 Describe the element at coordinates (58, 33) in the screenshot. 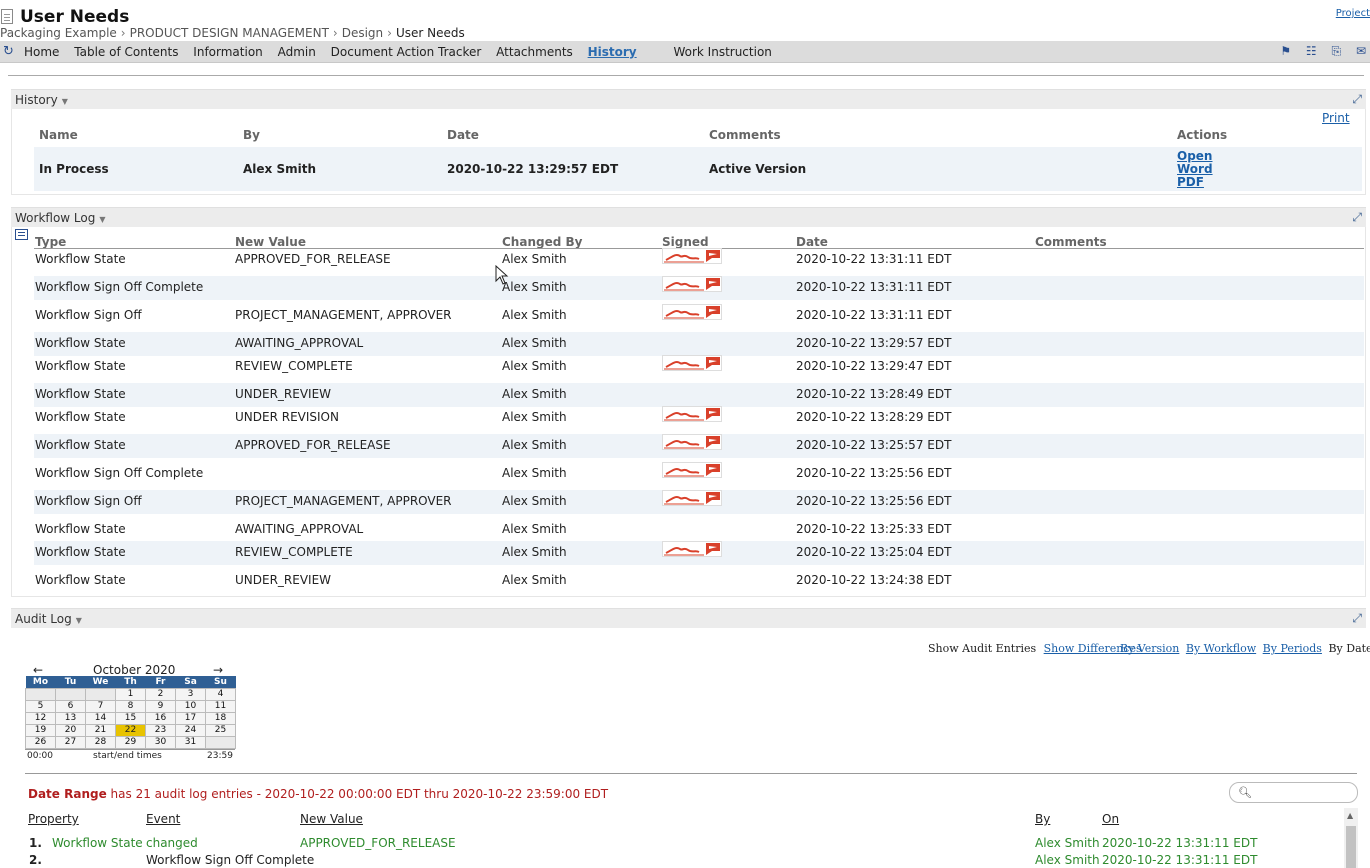

I see `breadcrumb-root: Packaging Example` at that location.